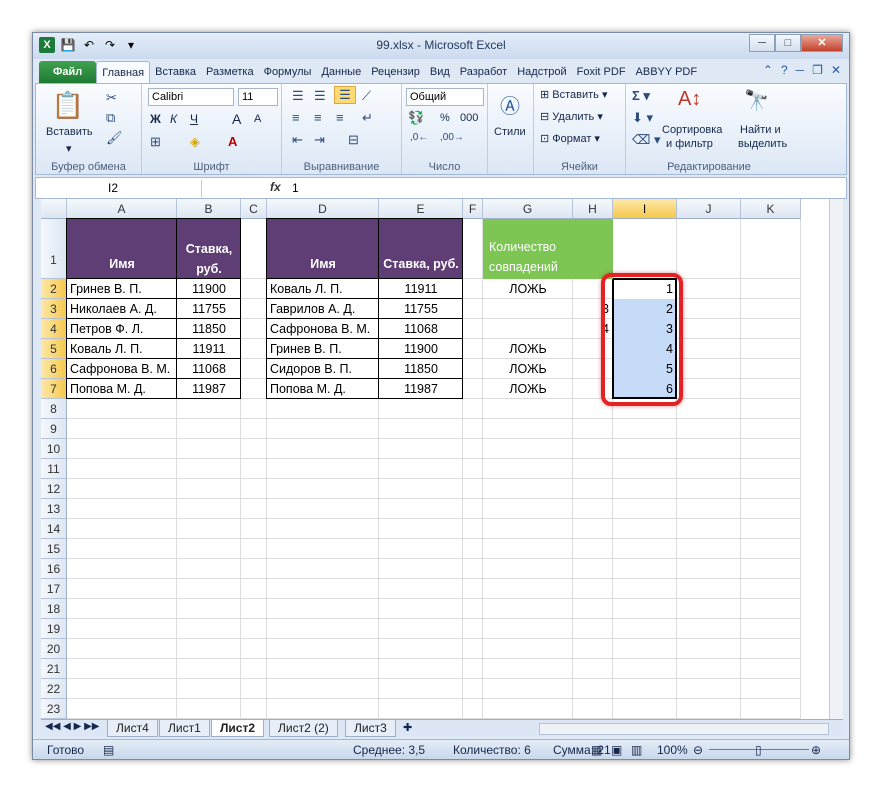 The height and width of the screenshot is (792, 882). Describe the element at coordinates (122, 209) in the screenshot. I see `column-header-a: A` at that location.